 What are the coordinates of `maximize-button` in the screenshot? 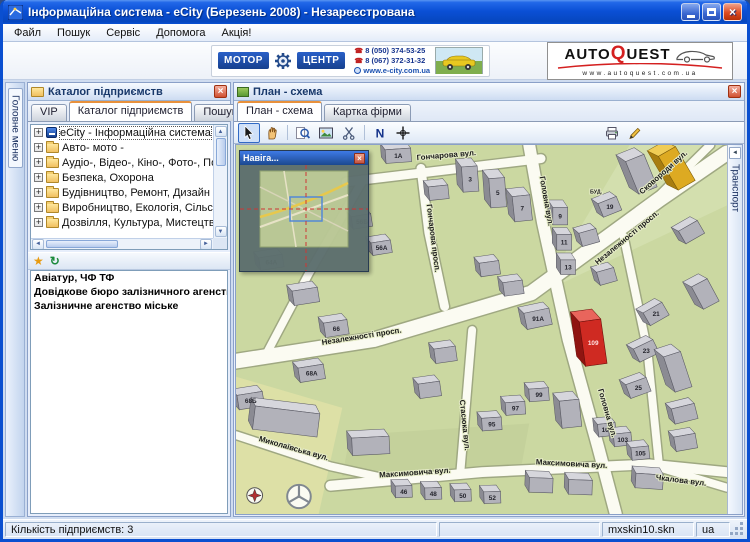 It's located at (711, 12).